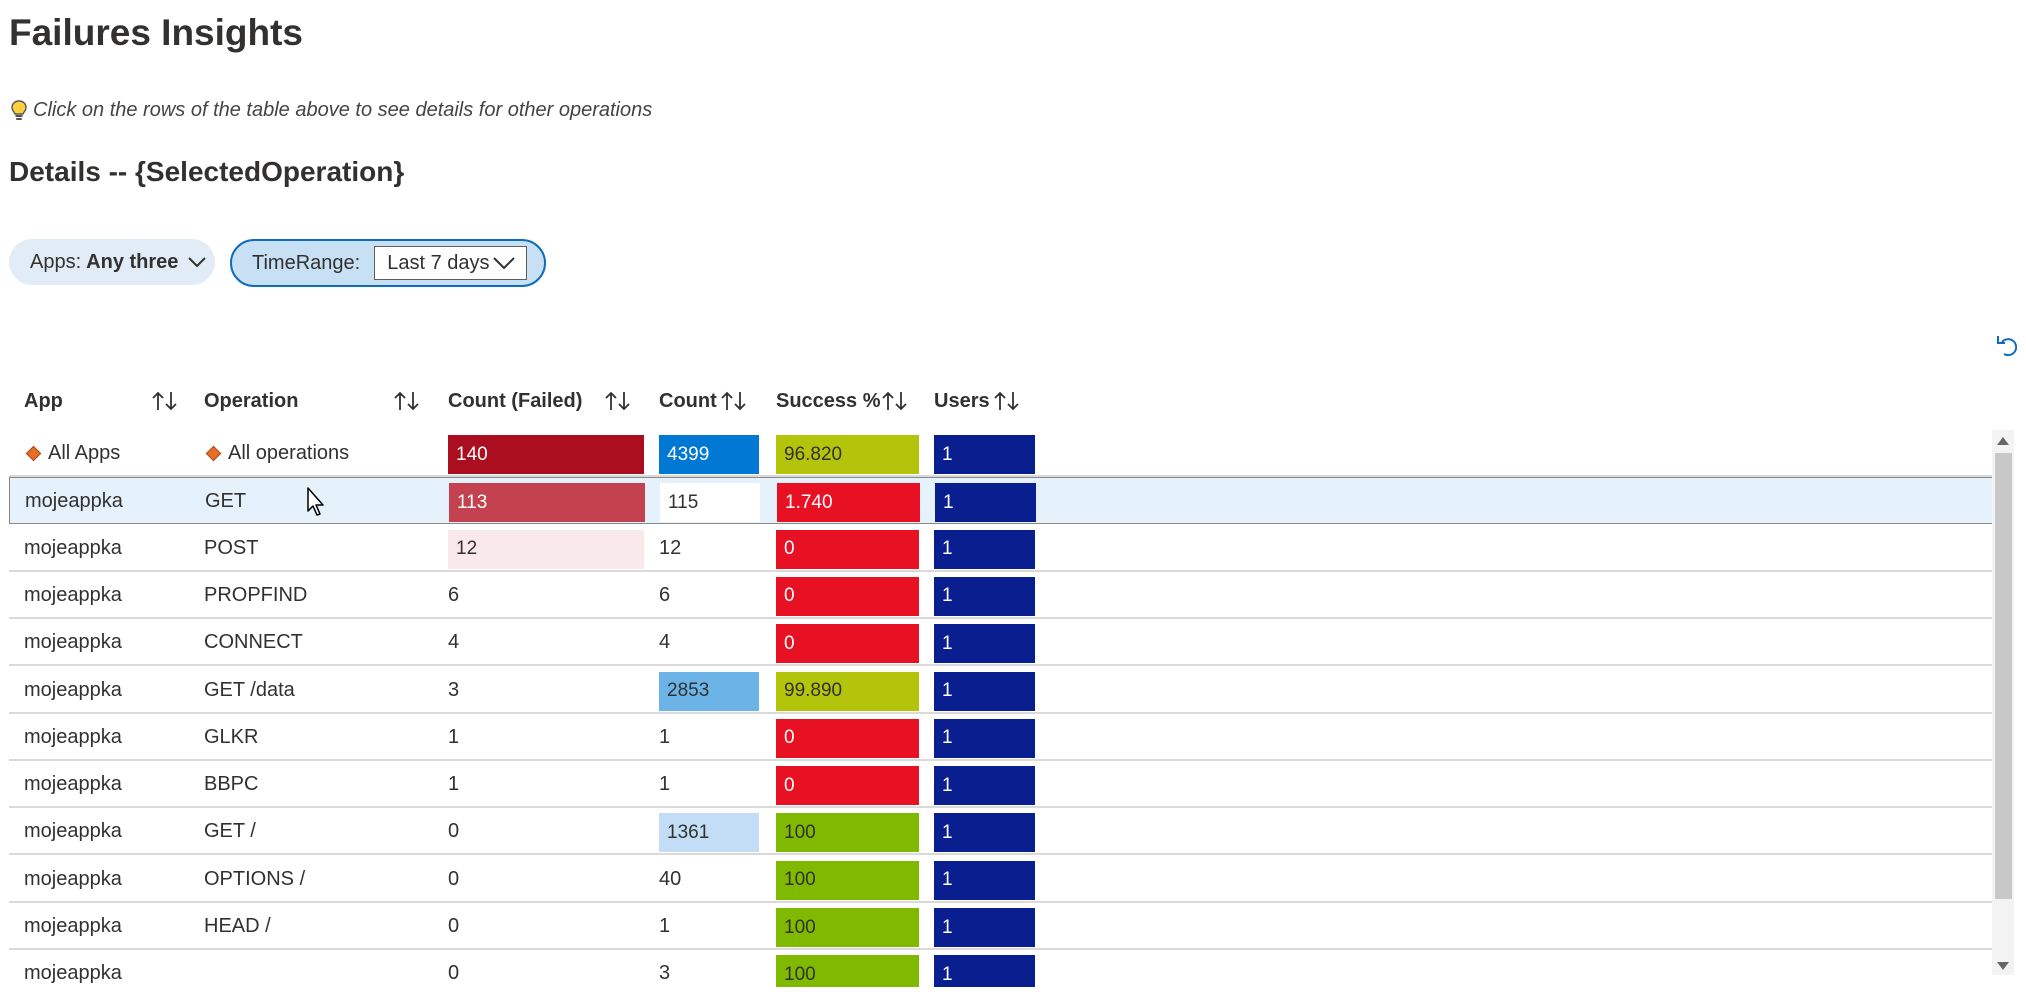 The width and height of the screenshot is (2026, 1008). What do you see at coordinates (547, 503) in the screenshot?
I see `count-failed-cell: 113` at bounding box center [547, 503].